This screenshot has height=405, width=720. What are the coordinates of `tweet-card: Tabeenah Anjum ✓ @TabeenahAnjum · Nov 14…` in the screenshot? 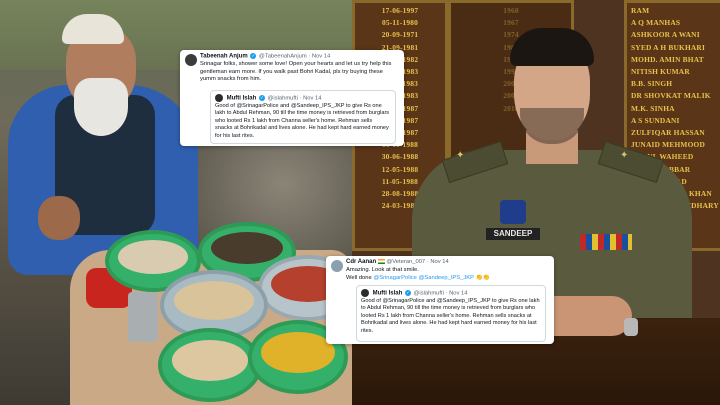 It's located at (292, 98).